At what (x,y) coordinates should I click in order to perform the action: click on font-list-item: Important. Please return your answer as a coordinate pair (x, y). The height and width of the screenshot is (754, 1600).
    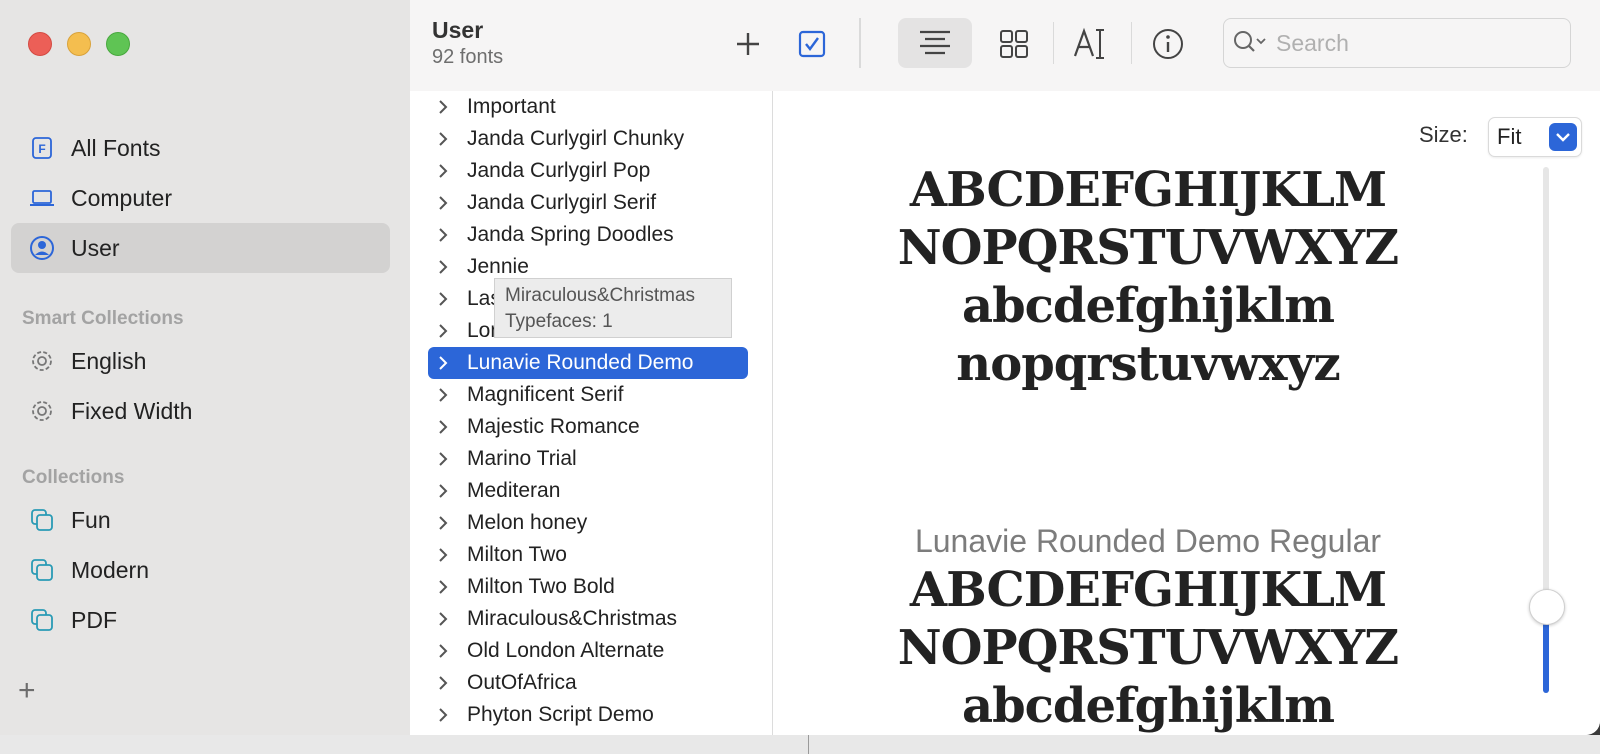
    Looking at the image, I should click on (588, 107).